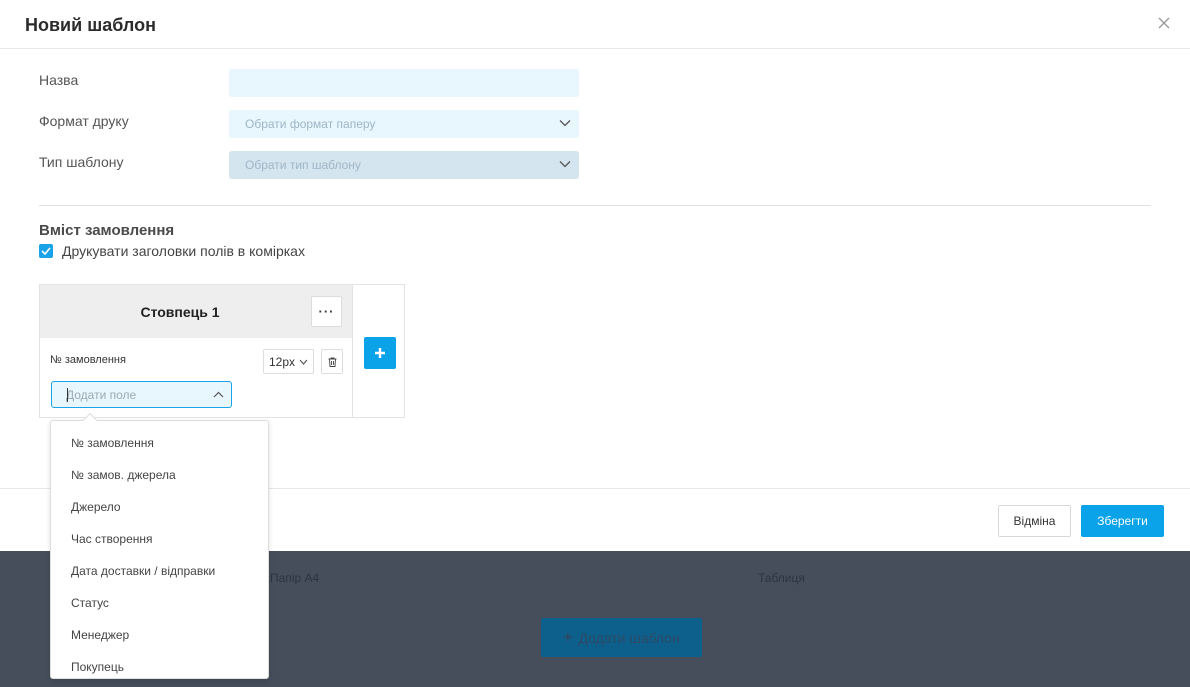 This screenshot has width=1190, height=687. I want to click on template-type-label: Тип шаблону, so click(81, 162).